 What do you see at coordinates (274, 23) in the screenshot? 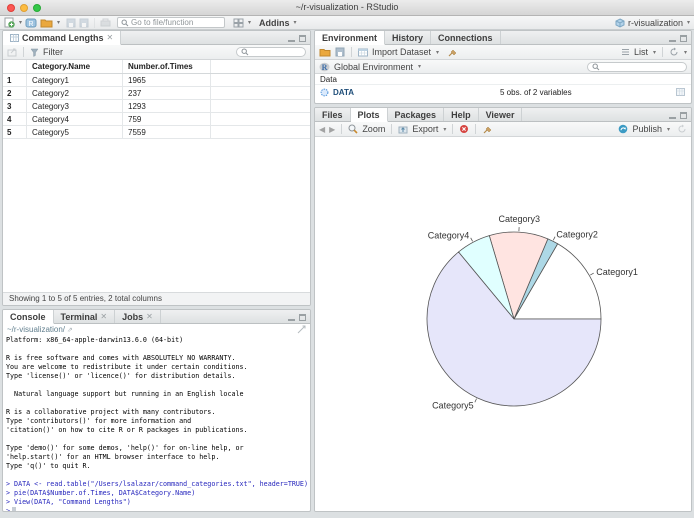
I see `addins-button: Addins` at bounding box center [274, 23].